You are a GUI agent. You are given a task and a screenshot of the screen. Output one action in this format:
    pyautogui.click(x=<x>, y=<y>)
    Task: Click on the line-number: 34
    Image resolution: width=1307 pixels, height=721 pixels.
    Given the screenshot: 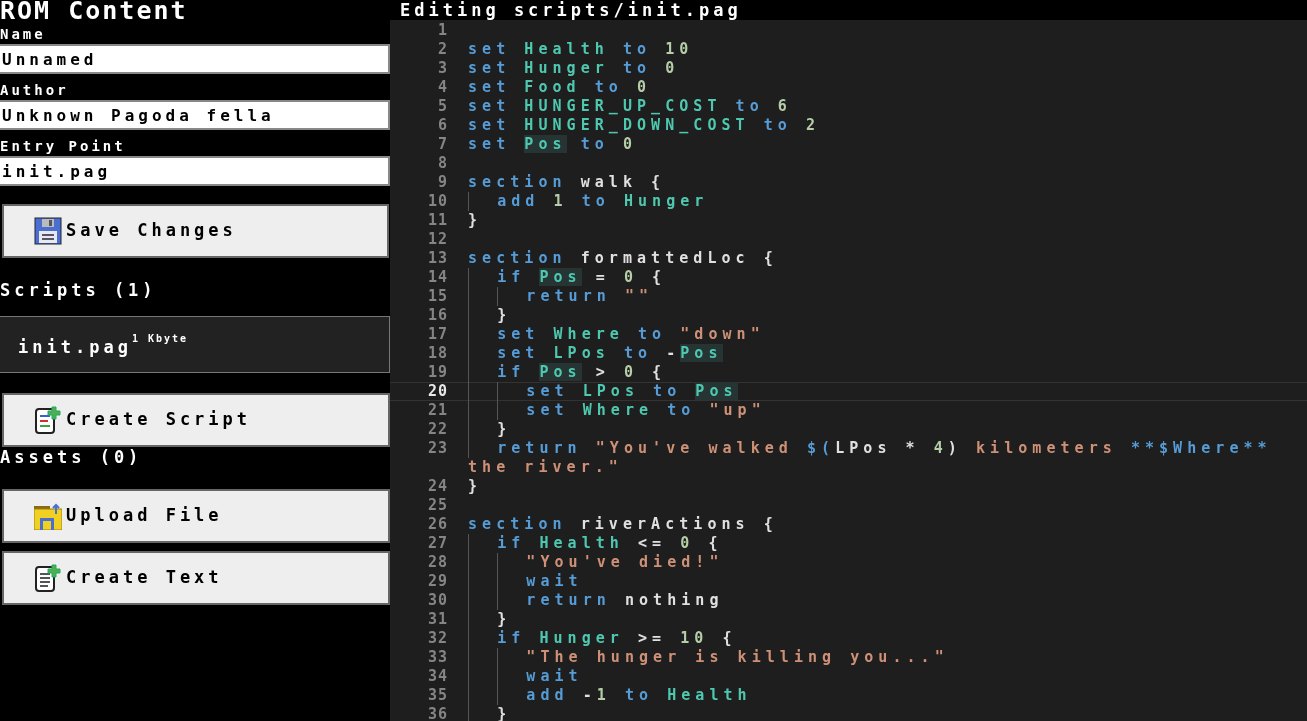 What is the action you would take?
    pyautogui.click(x=437, y=676)
    